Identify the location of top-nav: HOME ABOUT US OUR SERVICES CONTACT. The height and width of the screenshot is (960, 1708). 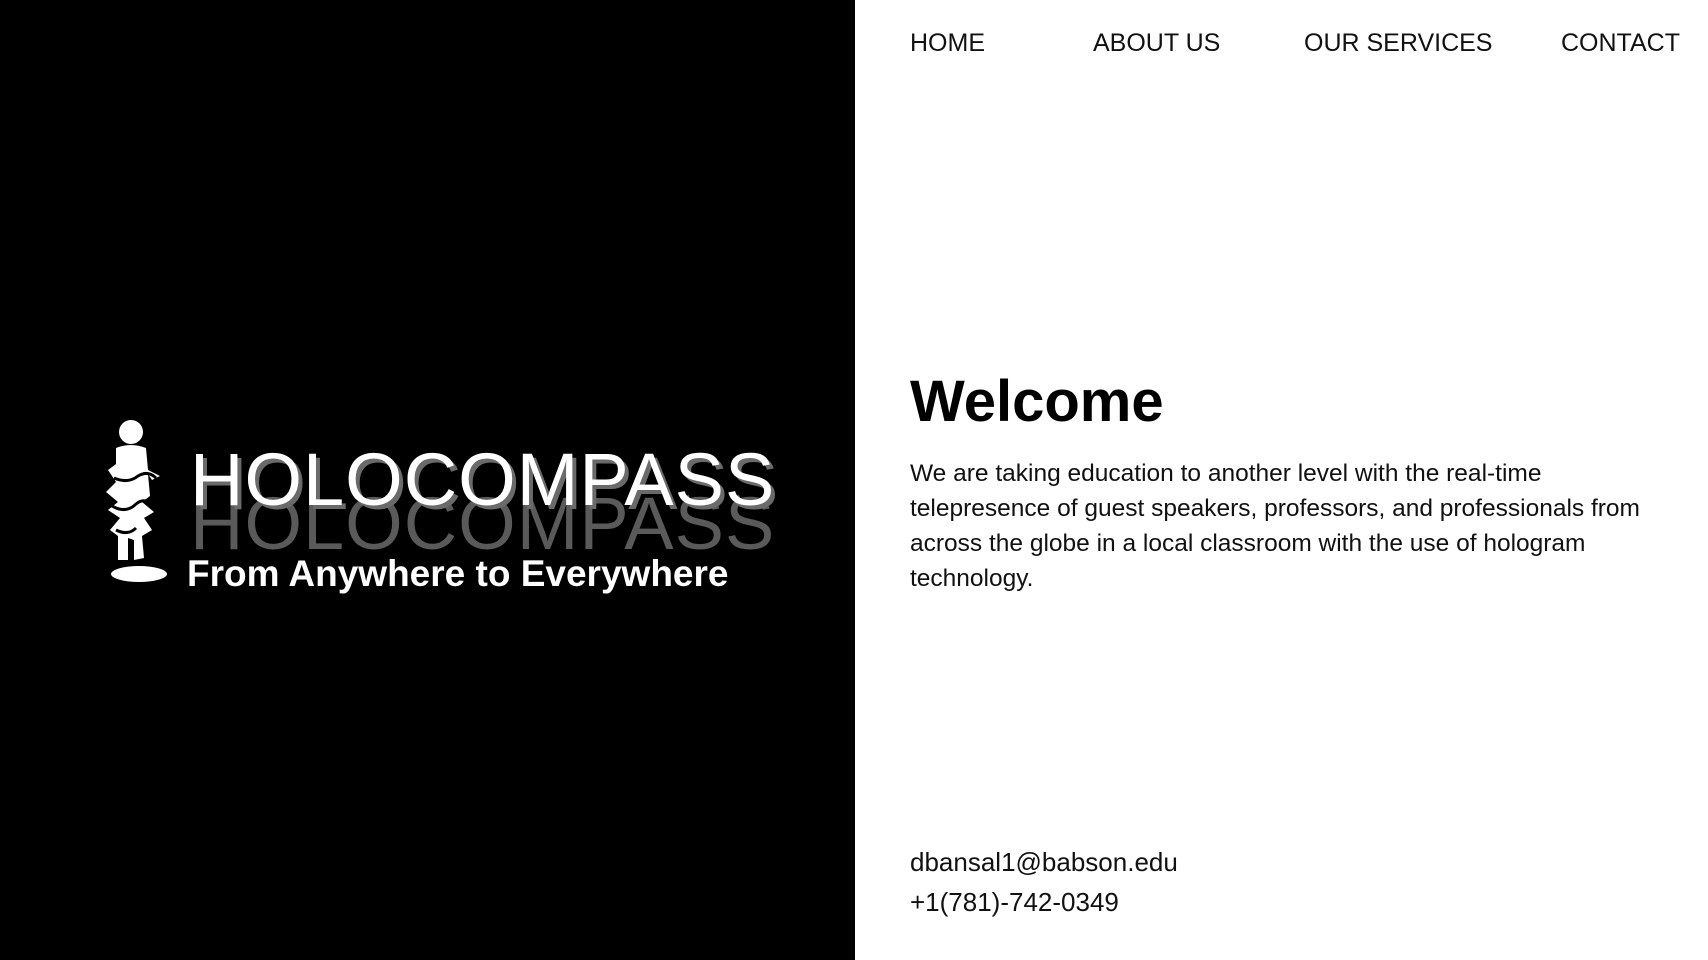
(854, 44).